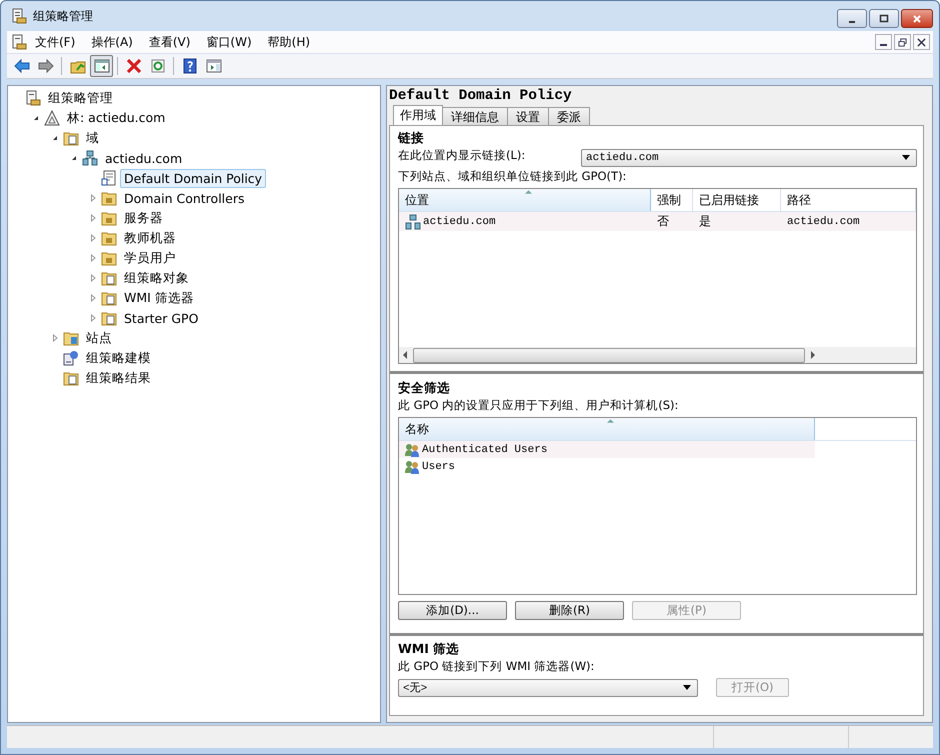  What do you see at coordinates (539, 406) in the screenshot?
I see `list-label: 此 GPO 内的设置只应用于下列组、用户和计算机(S):` at bounding box center [539, 406].